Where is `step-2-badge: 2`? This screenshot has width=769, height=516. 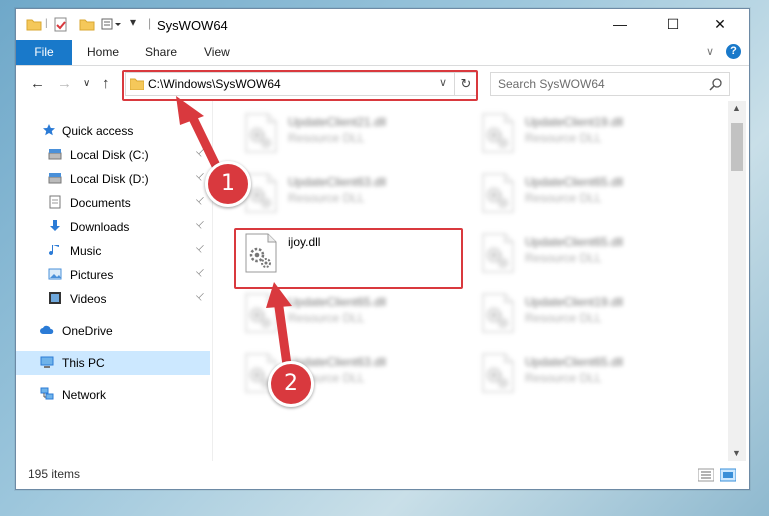
step-2-badge: 2 is located at coordinates (291, 384).